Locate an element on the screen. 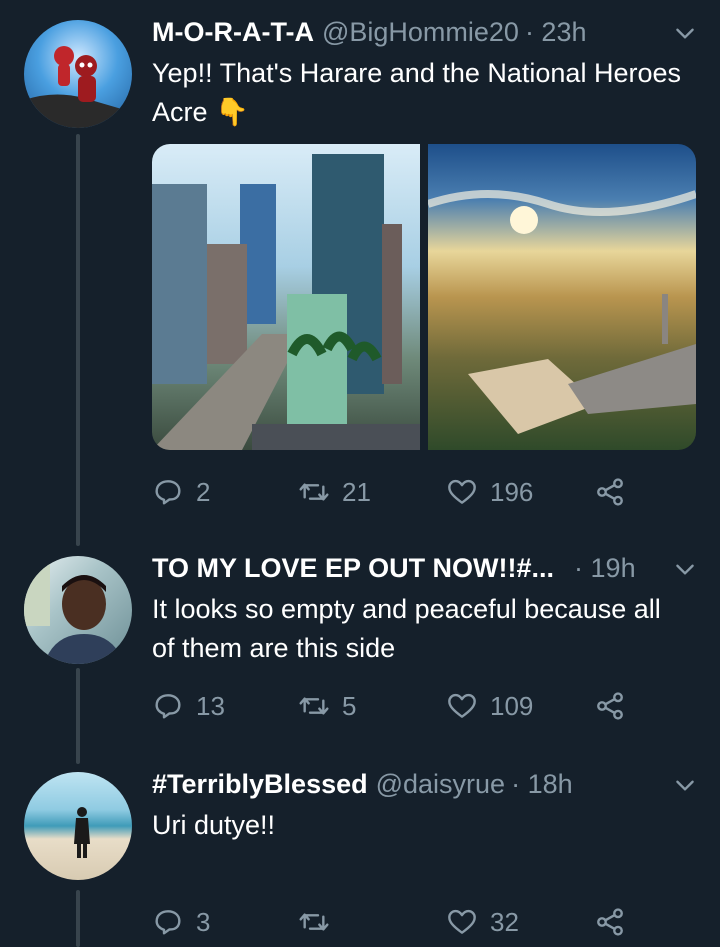 The image size is (720, 947). like-button: 32 is located at coordinates (482, 922).